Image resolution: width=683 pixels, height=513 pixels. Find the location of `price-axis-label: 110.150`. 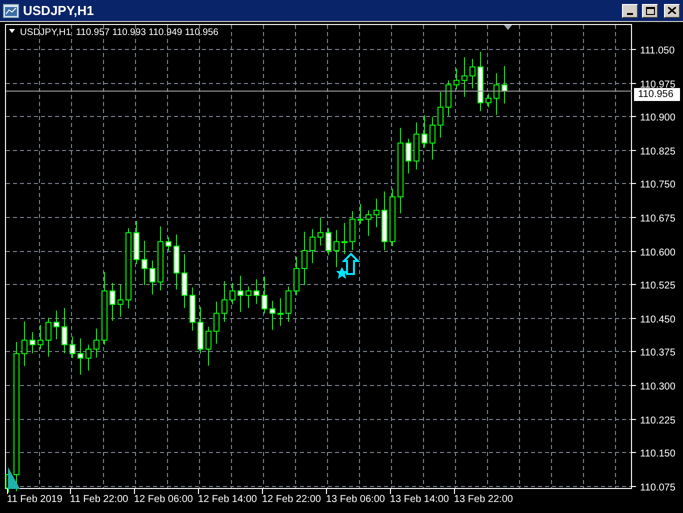

price-axis-label: 110.150 is located at coordinates (658, 454).